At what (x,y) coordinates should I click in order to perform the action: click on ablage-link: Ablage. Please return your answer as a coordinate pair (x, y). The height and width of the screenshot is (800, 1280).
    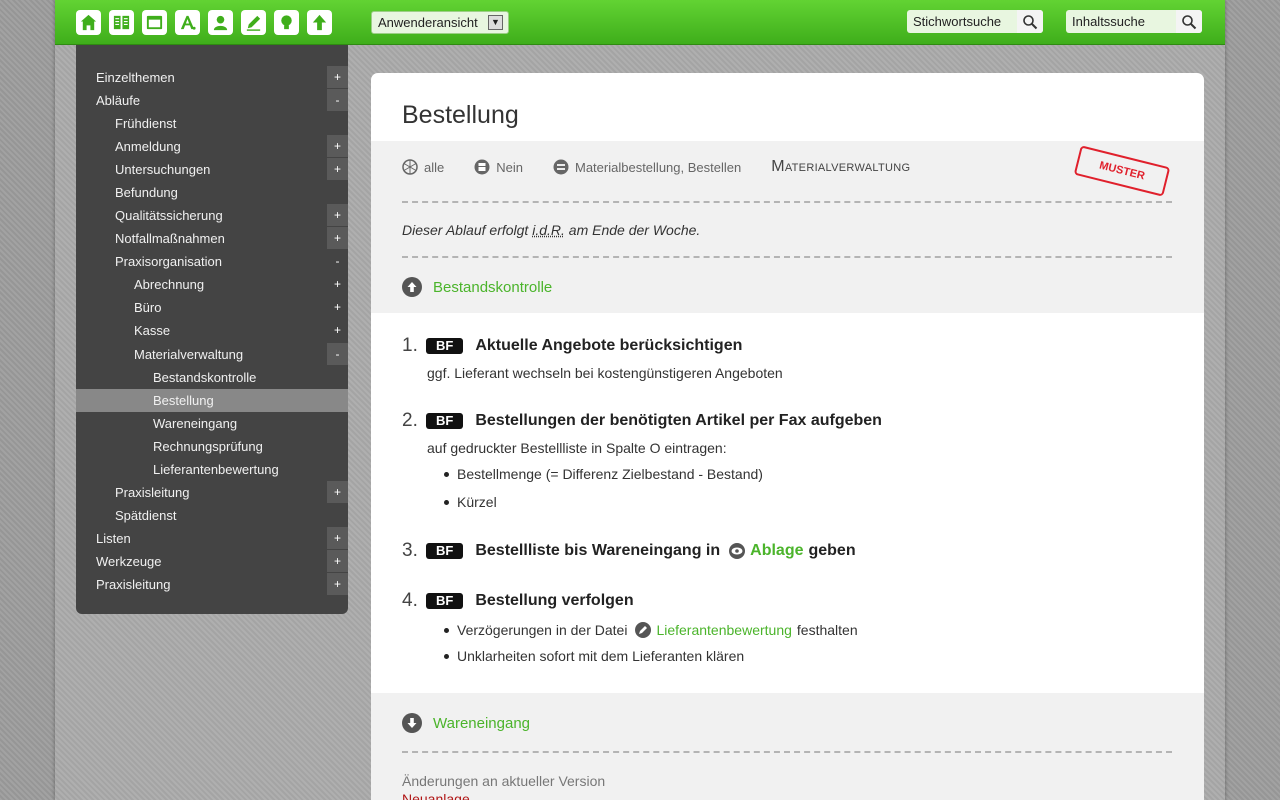
    Looking at the image, I should click on (776, 551).